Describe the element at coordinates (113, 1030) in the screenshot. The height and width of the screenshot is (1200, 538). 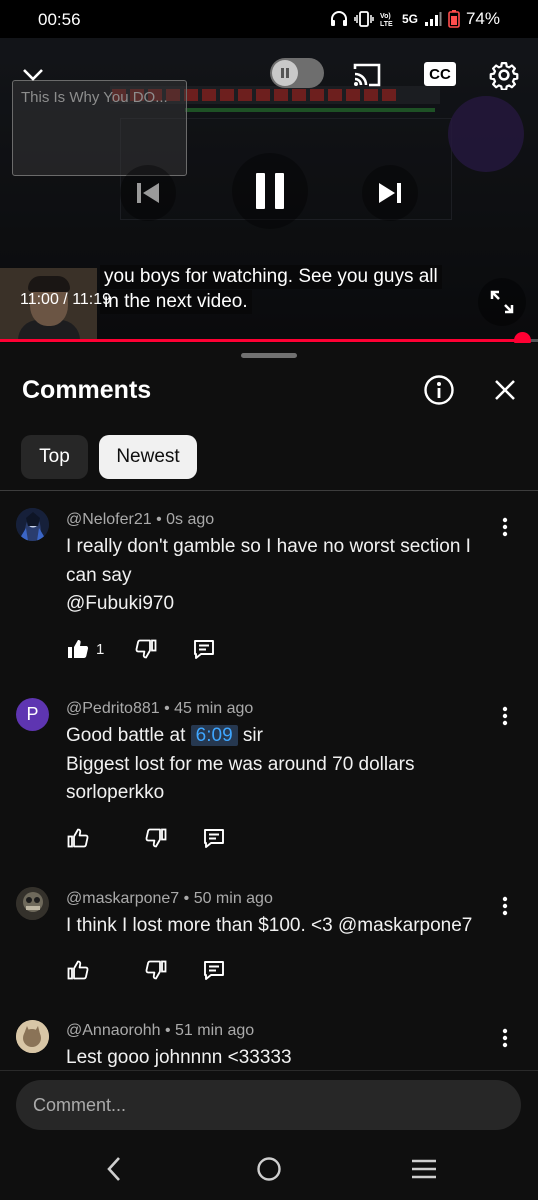
I see `comment-author: @Annaorohh` at that location.